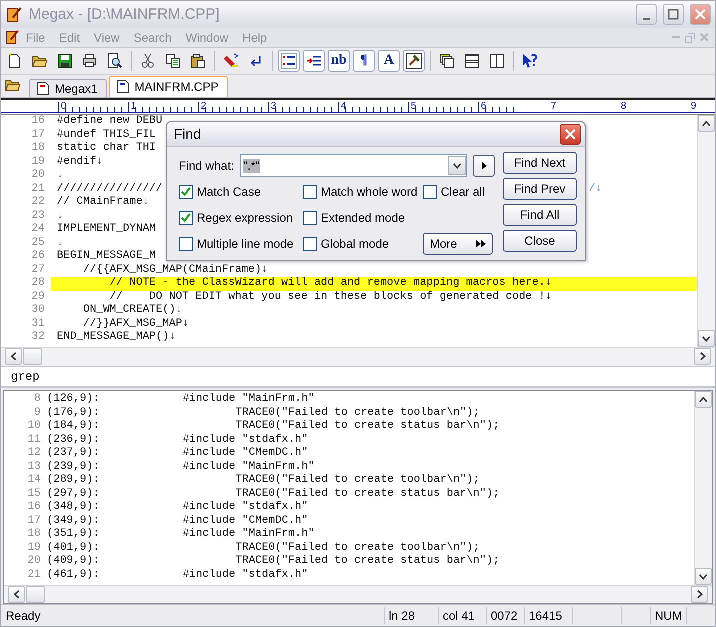  What do you see at coordinates (459, 192) in the screenshot?
I see `option-checkbox: Clear all` at bounding box center [459, 192].